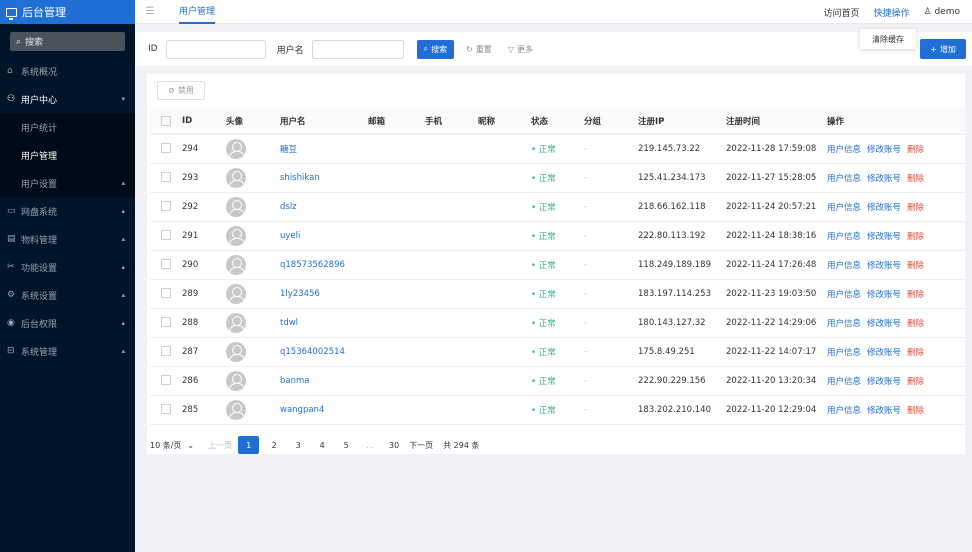 This screenshot has width=972, height=552. What do you see at coordinates (67, 295) in the screenshot?
I see `sidebar-item-system-settings: ⚙ 系统设置 ▴` at bounding box center [67, 295].